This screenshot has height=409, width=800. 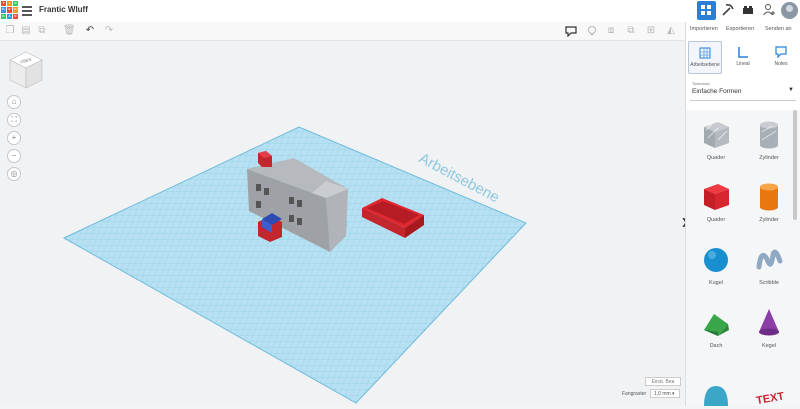 I want to click on logo-tile: C, so click(x=3, y=16).